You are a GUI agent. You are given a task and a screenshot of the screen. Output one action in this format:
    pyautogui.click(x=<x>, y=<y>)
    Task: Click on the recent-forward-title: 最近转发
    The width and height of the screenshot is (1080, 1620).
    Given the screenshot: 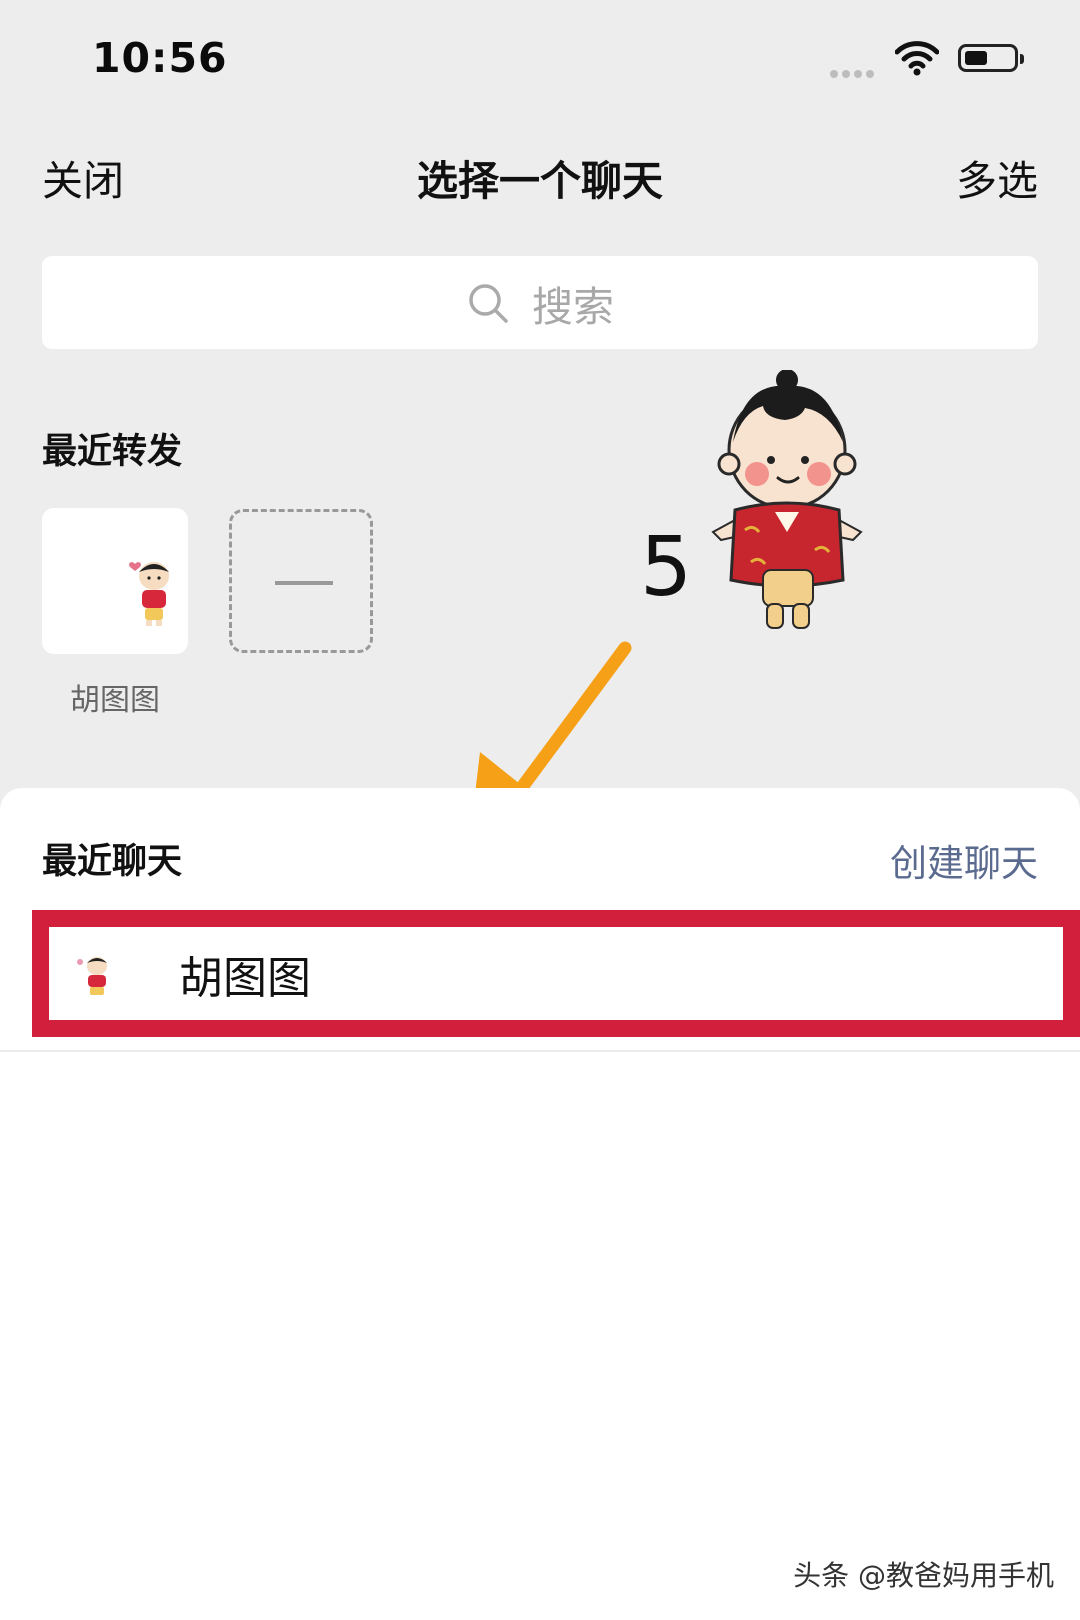 What is the action you would take?
    pyautogui.click(x=112, y=452)
    